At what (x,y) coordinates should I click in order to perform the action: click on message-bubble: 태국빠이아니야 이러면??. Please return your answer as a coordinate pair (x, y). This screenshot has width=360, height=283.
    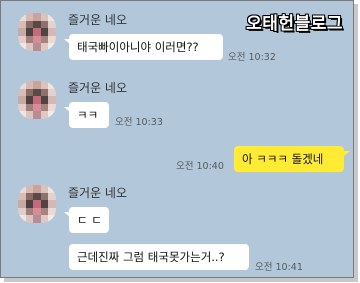
    Looking at the image, I should click on (146, 47).